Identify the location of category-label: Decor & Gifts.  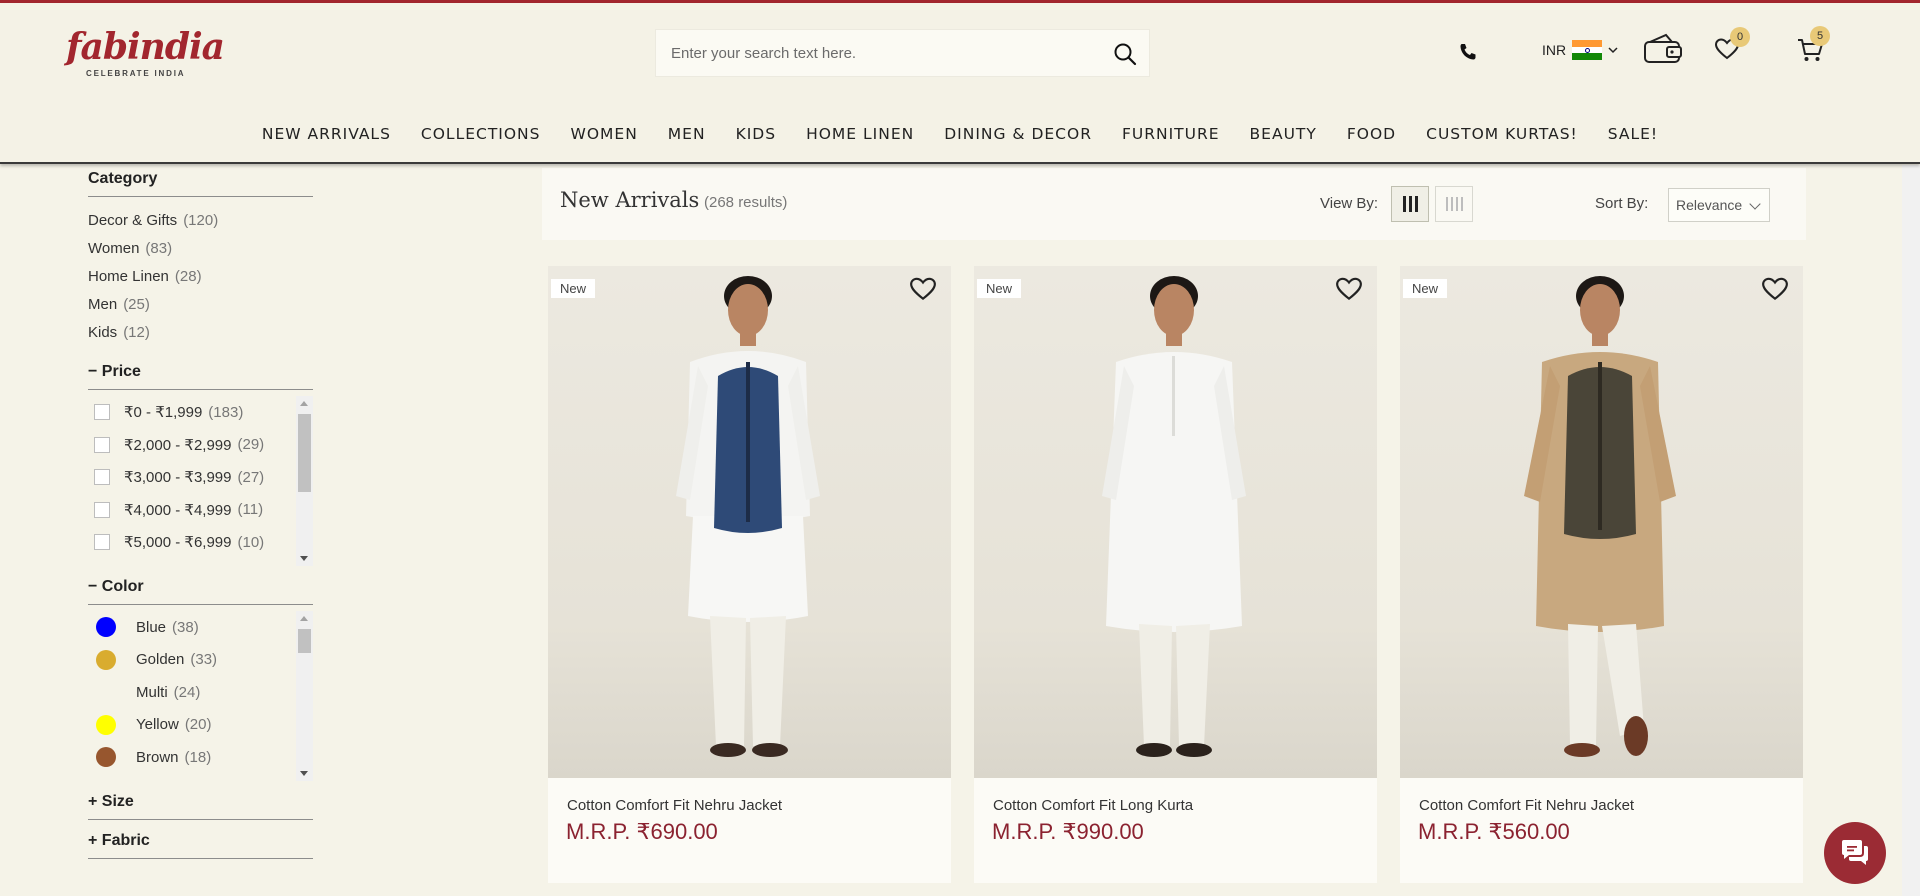
(133, 220).